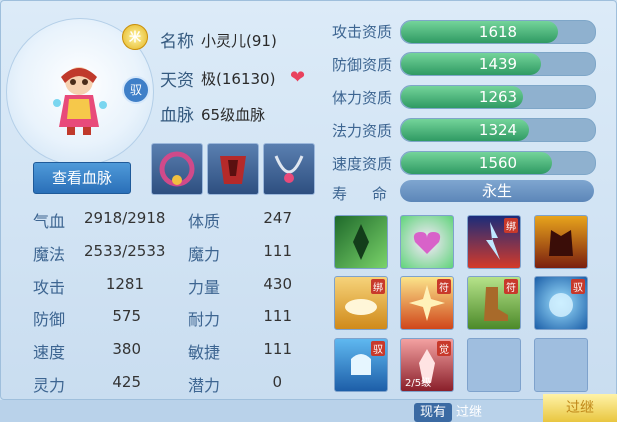  What do you see at coordinates (433, 412) in the screenshot?
I see `tab-current: 现有` at bounding box center [433, 412].